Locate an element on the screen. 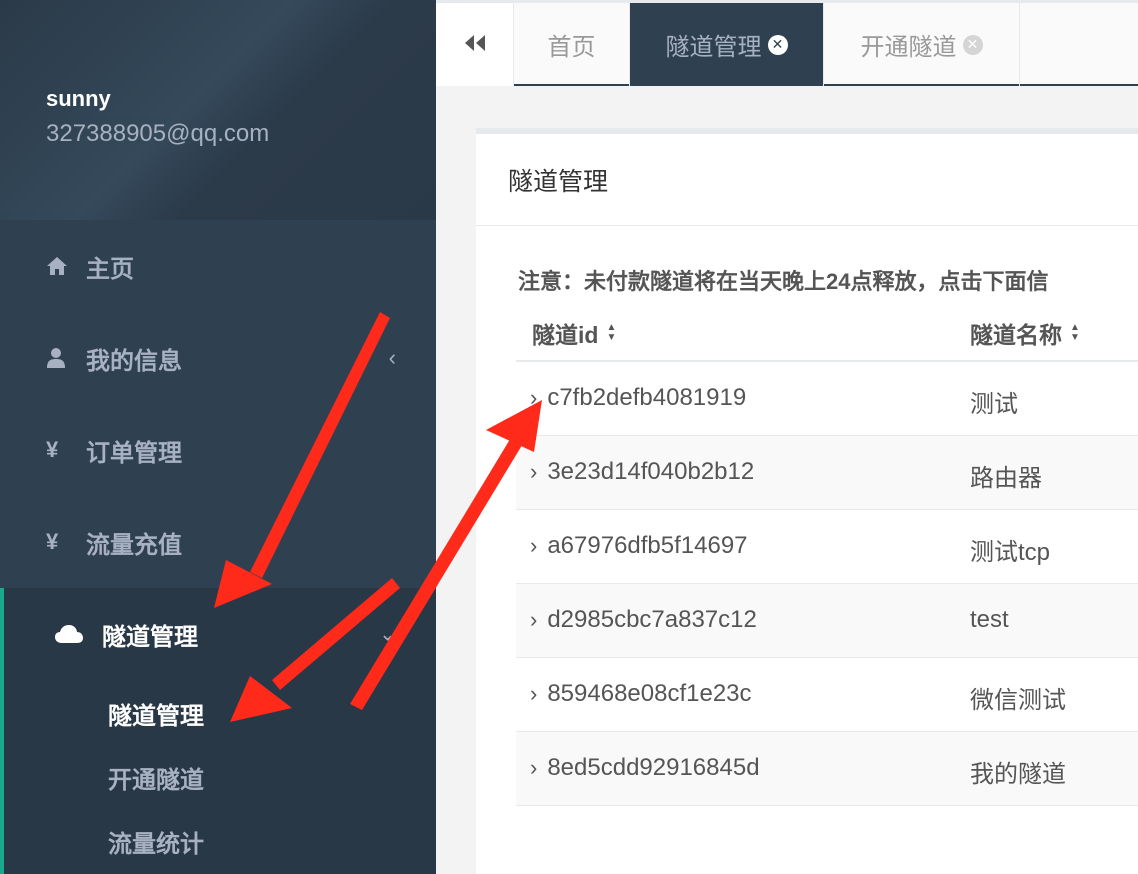 Image resolution: width=1138 pixels, height=874 pixels. submenu-open-tunnel: 开通隧道 is located at coordinates (156, 777).